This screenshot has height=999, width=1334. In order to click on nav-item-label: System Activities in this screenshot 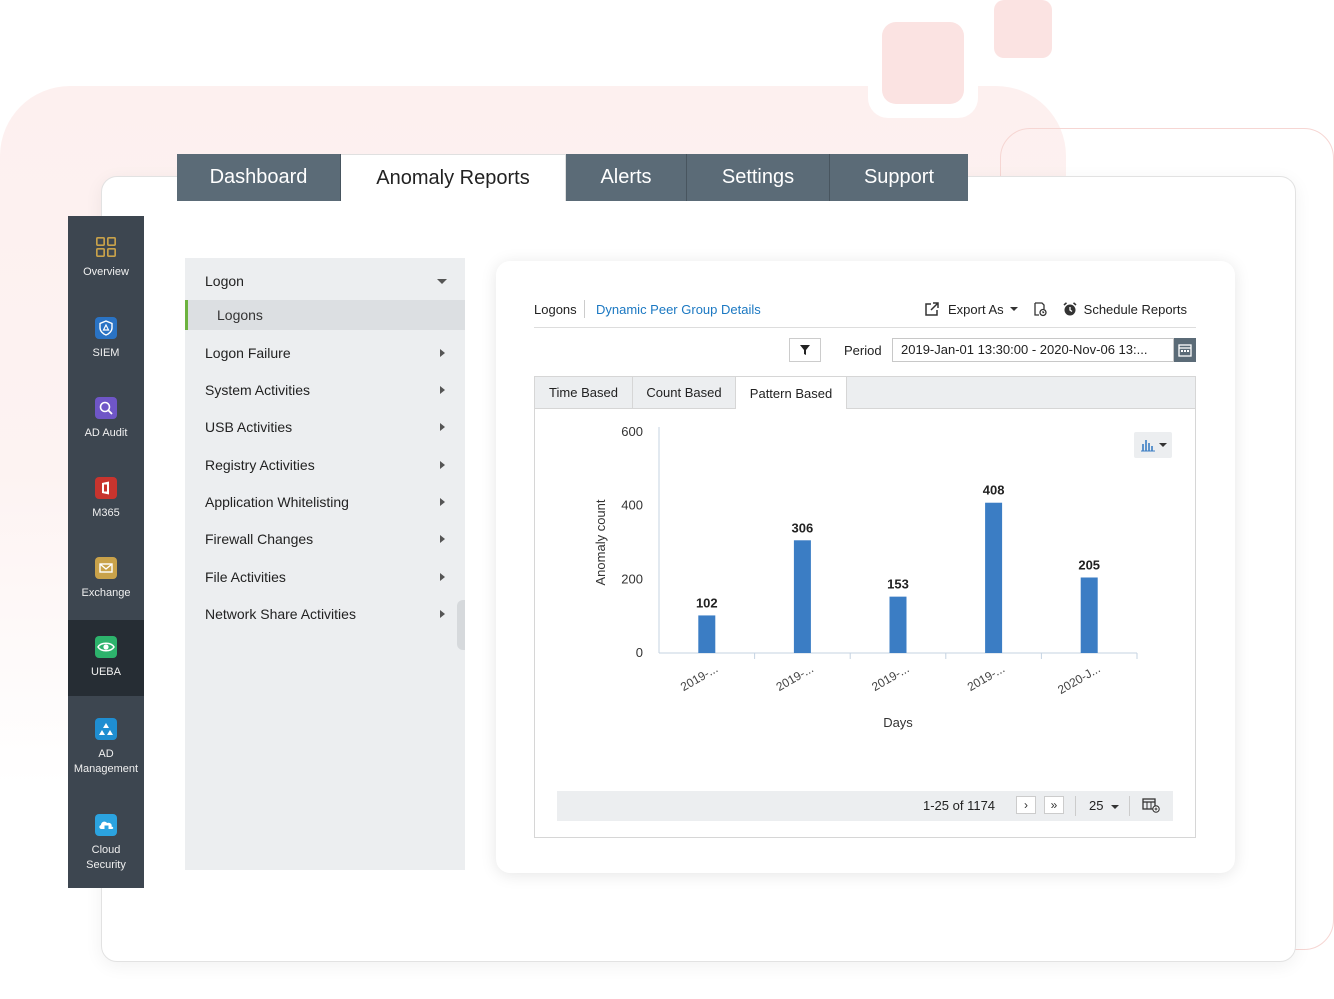, I will do `click(258, 390)`.